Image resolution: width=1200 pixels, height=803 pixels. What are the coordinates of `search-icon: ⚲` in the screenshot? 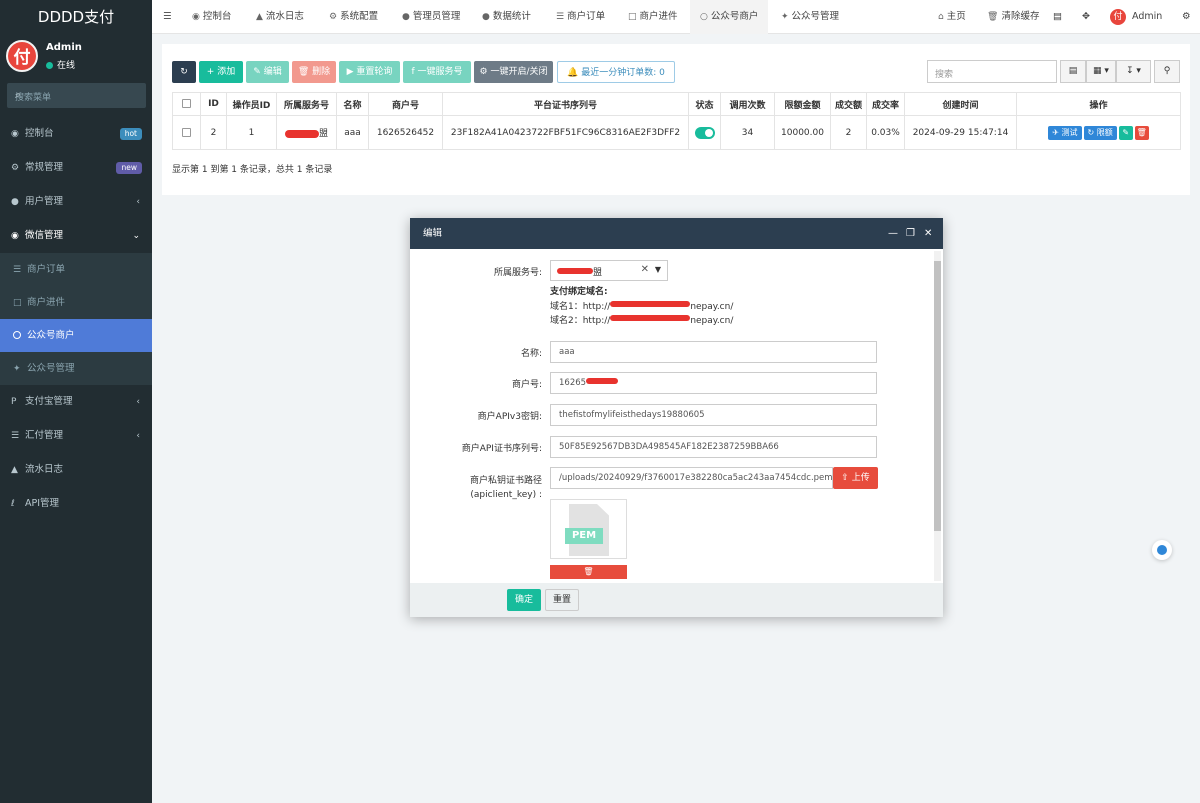 It's located at (1167, 71).